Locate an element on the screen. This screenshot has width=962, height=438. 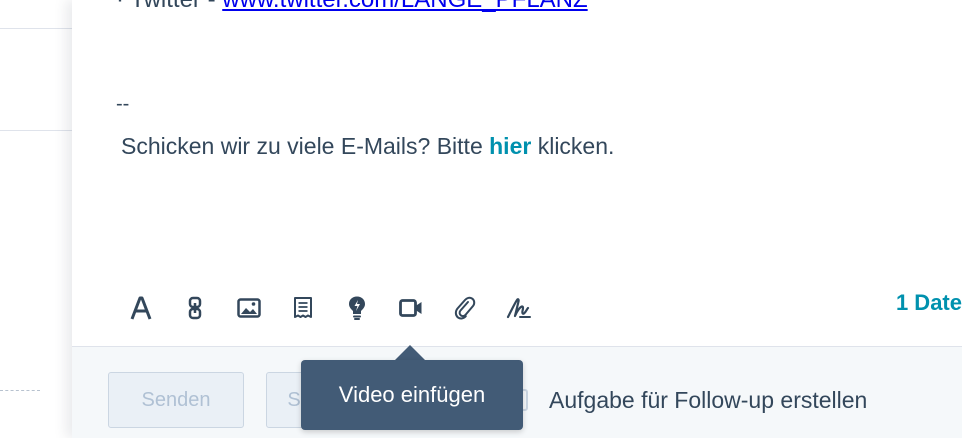
lightbulb-icon is located at coordinates (357, 308).